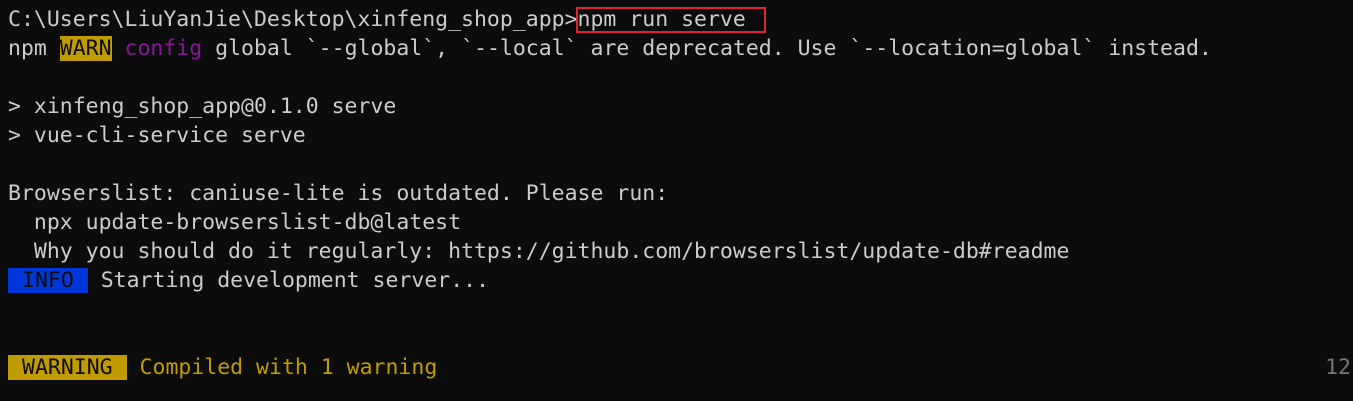 This screenshot has width=1353, height=401. I want to click on highlighted-command: npm run serve, so click(670, 20).